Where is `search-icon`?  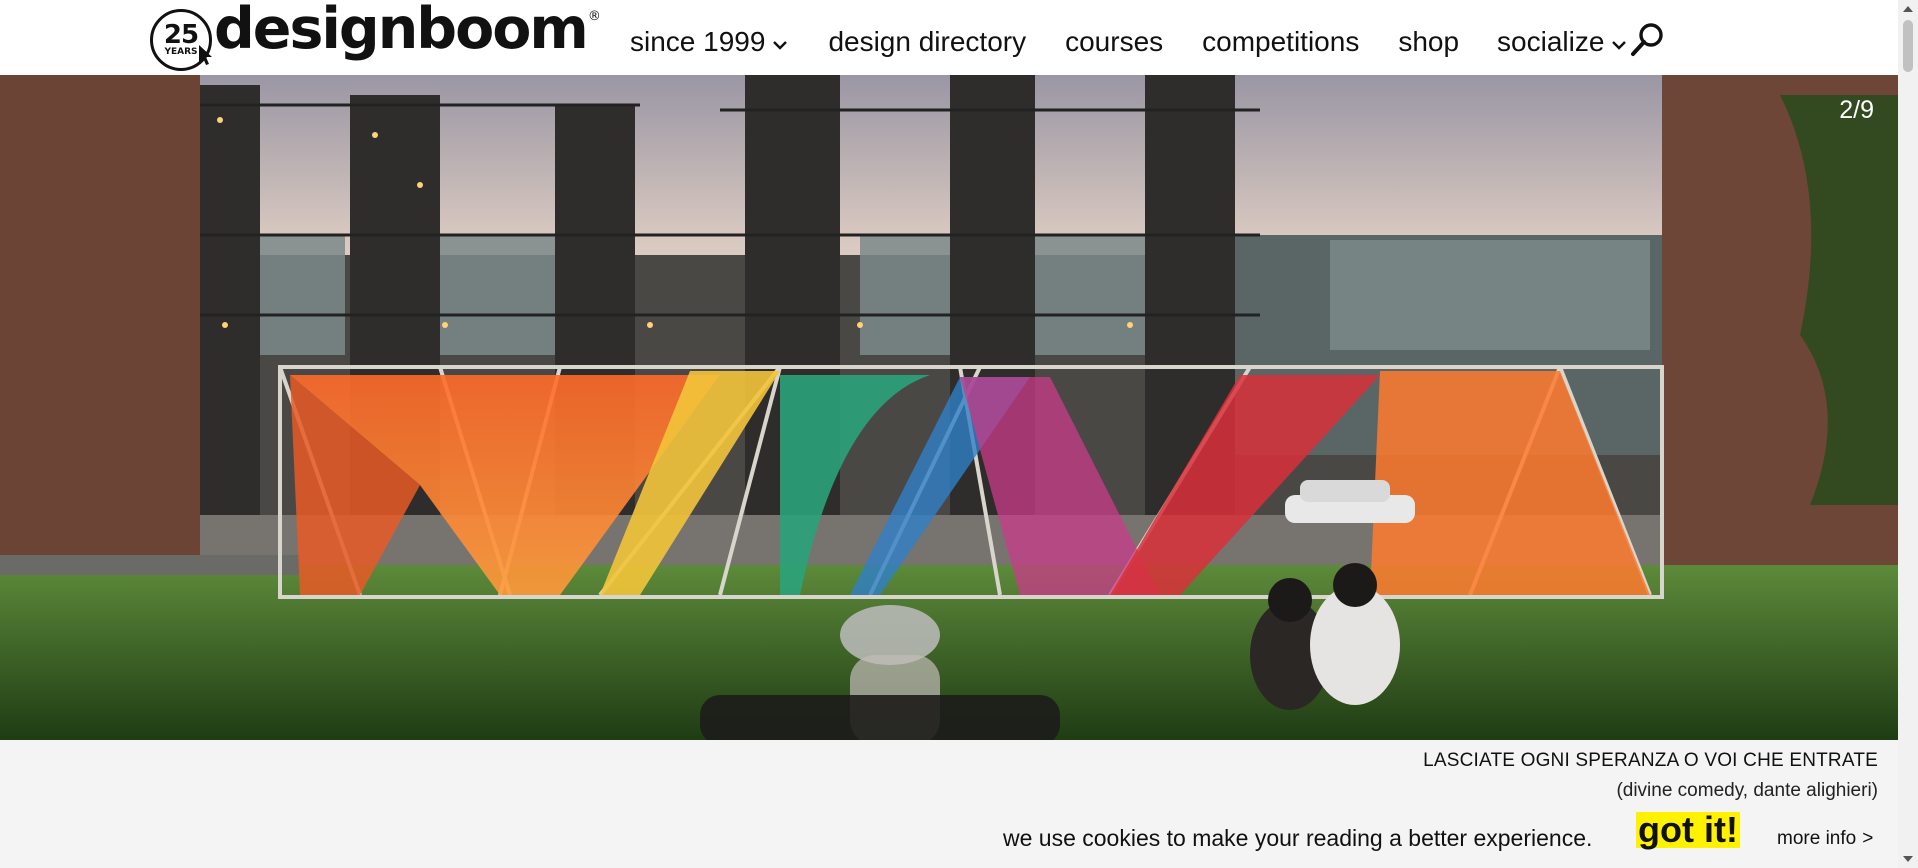 search-icon is located at coordinates (1647, 39).